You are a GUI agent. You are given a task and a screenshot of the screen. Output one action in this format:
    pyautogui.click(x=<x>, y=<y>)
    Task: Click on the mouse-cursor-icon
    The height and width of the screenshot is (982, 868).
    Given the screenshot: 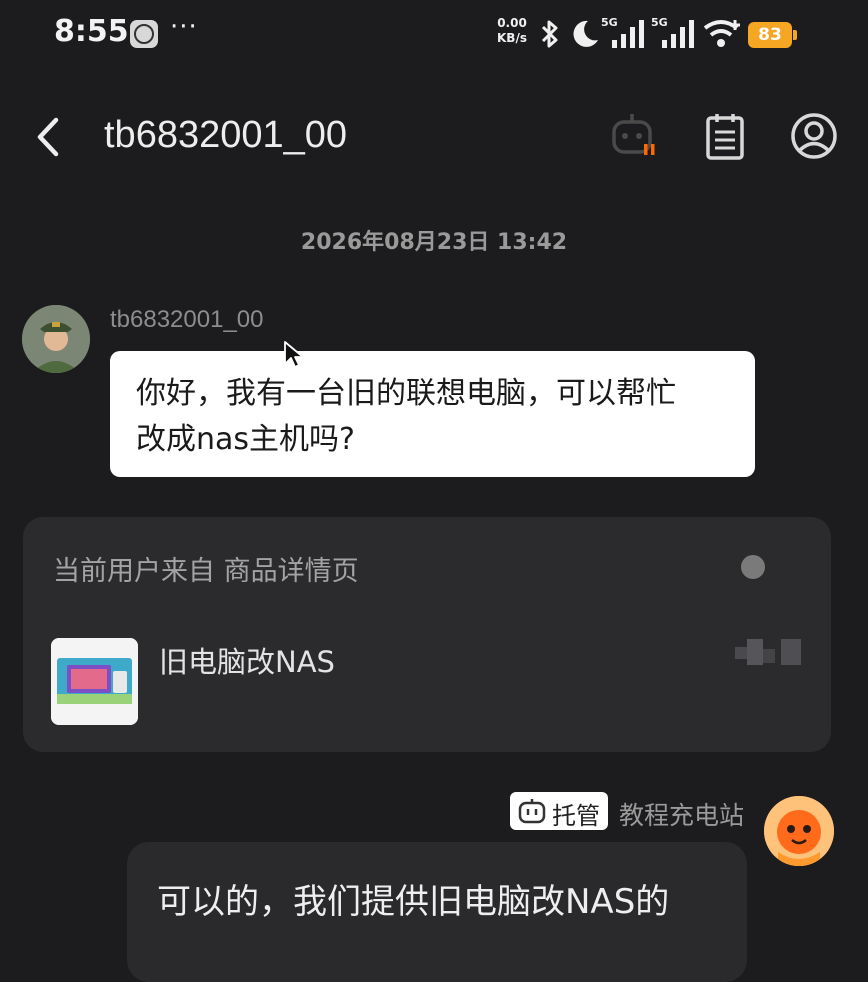 What is the action you would take?
    pyautogui.click(x=294, y=354)
    